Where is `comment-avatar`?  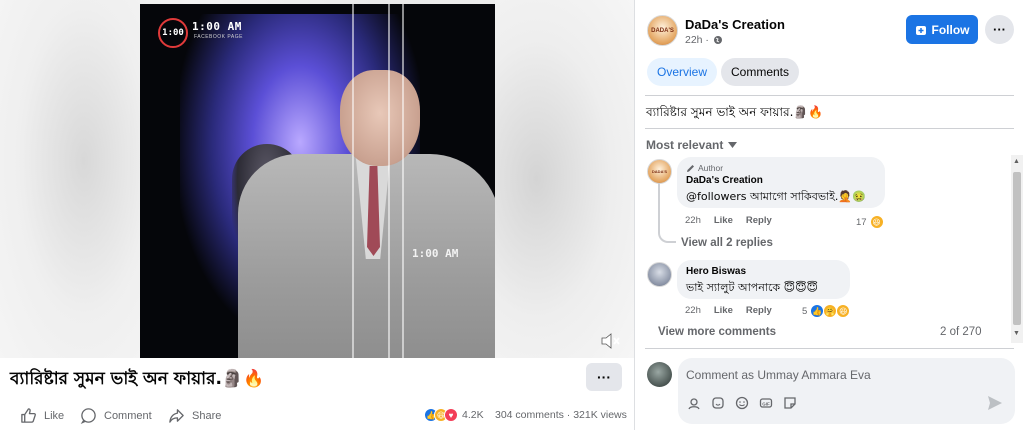
comment-avatar is located at coordinates (659, 274).